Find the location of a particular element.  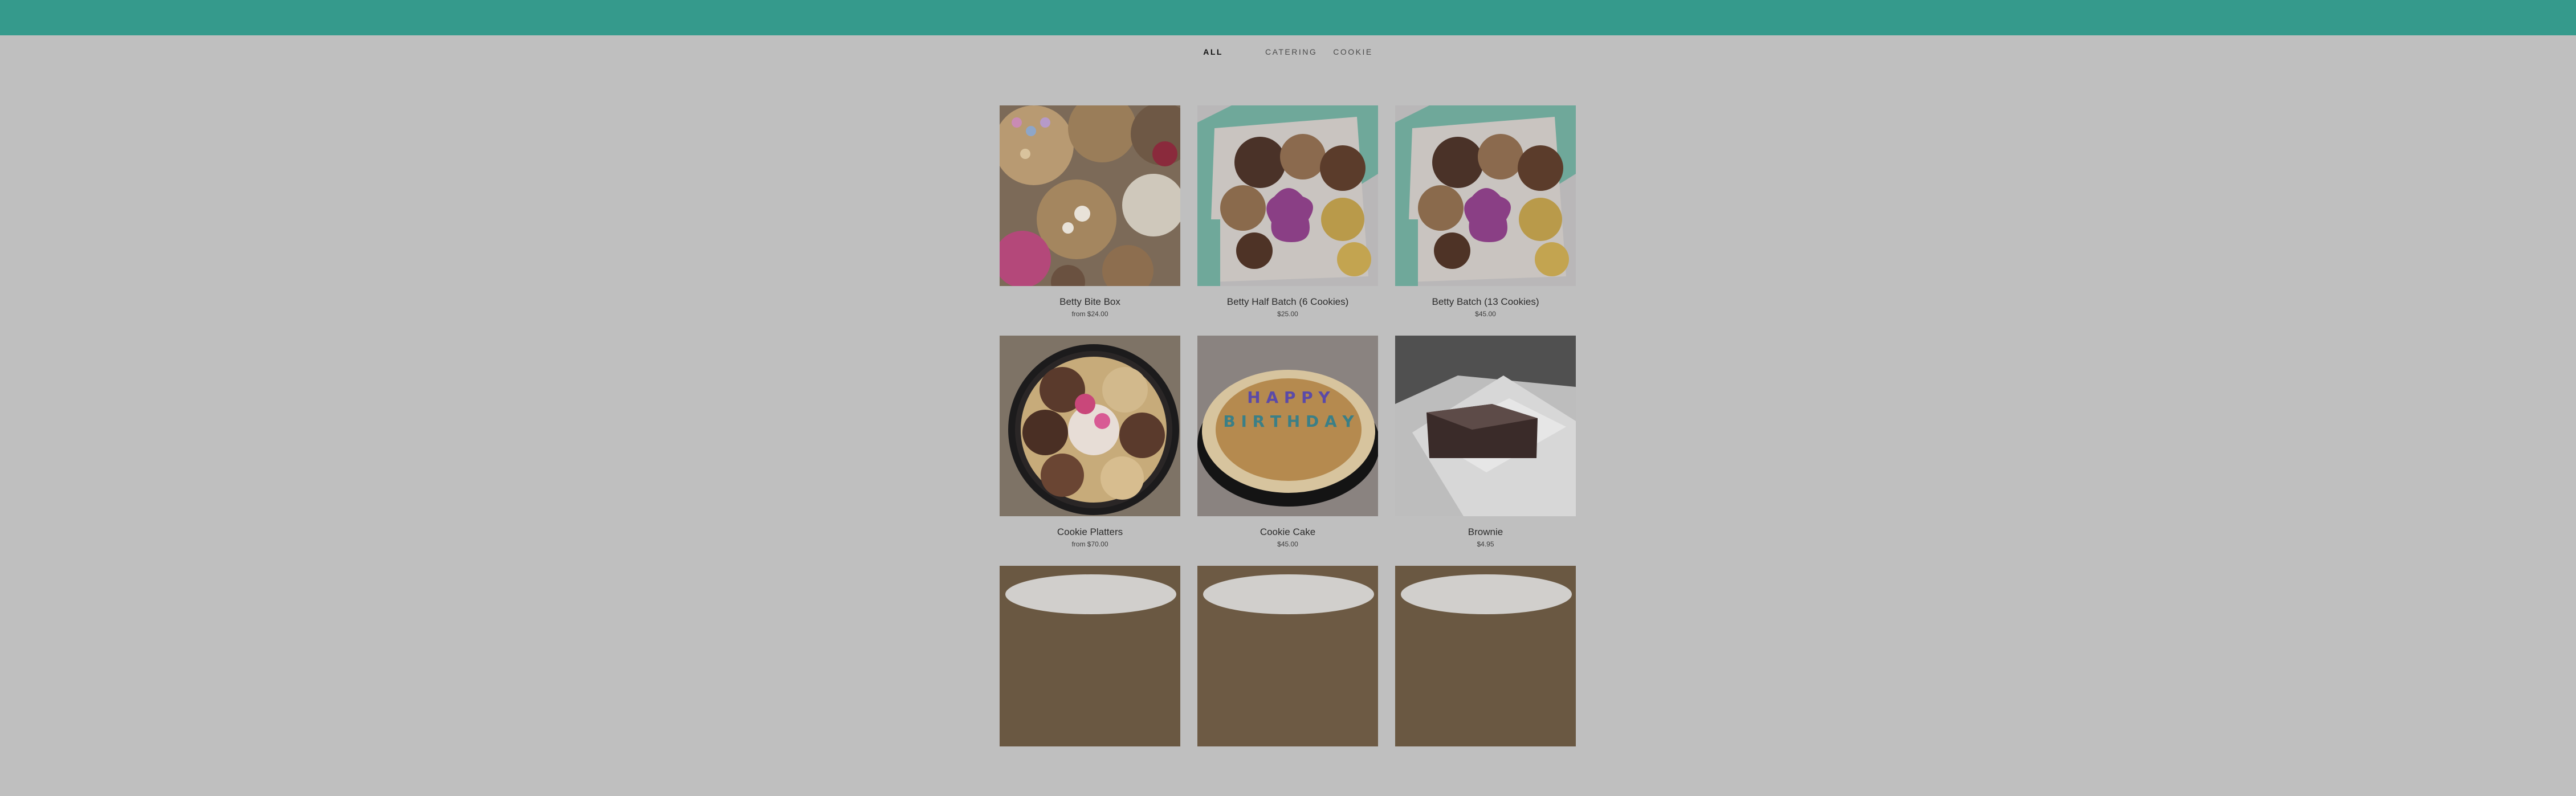

category-filter: ALL CATERING COOKIE is located at coordinates (1288, 51).